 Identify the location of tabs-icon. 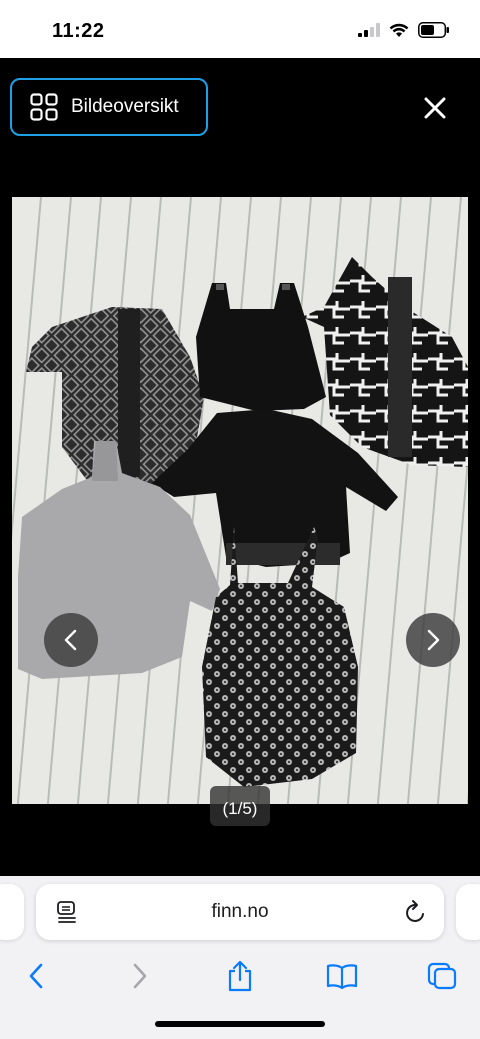
(442, 976).